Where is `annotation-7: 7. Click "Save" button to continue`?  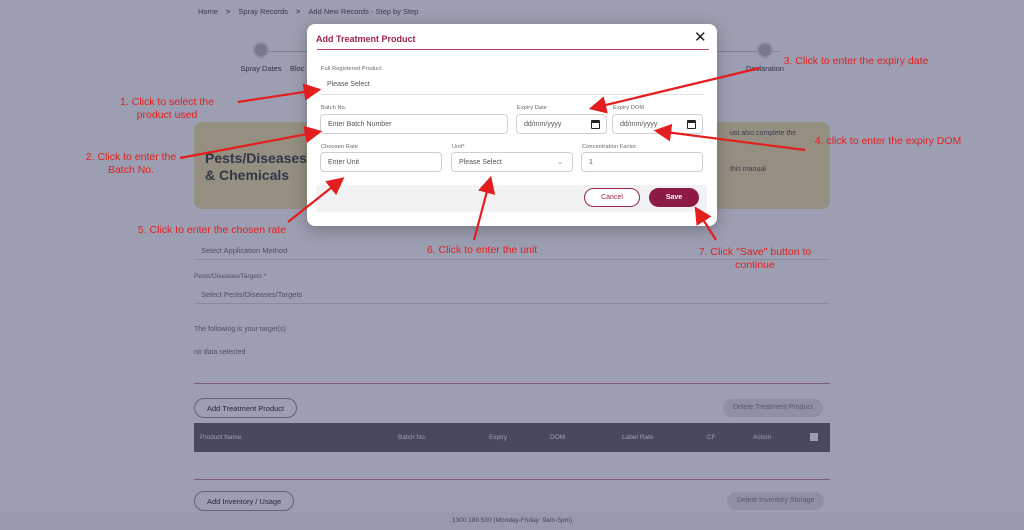 annotation-7: 7. Click "Save" button to continue is located at coordinates (755, 258).